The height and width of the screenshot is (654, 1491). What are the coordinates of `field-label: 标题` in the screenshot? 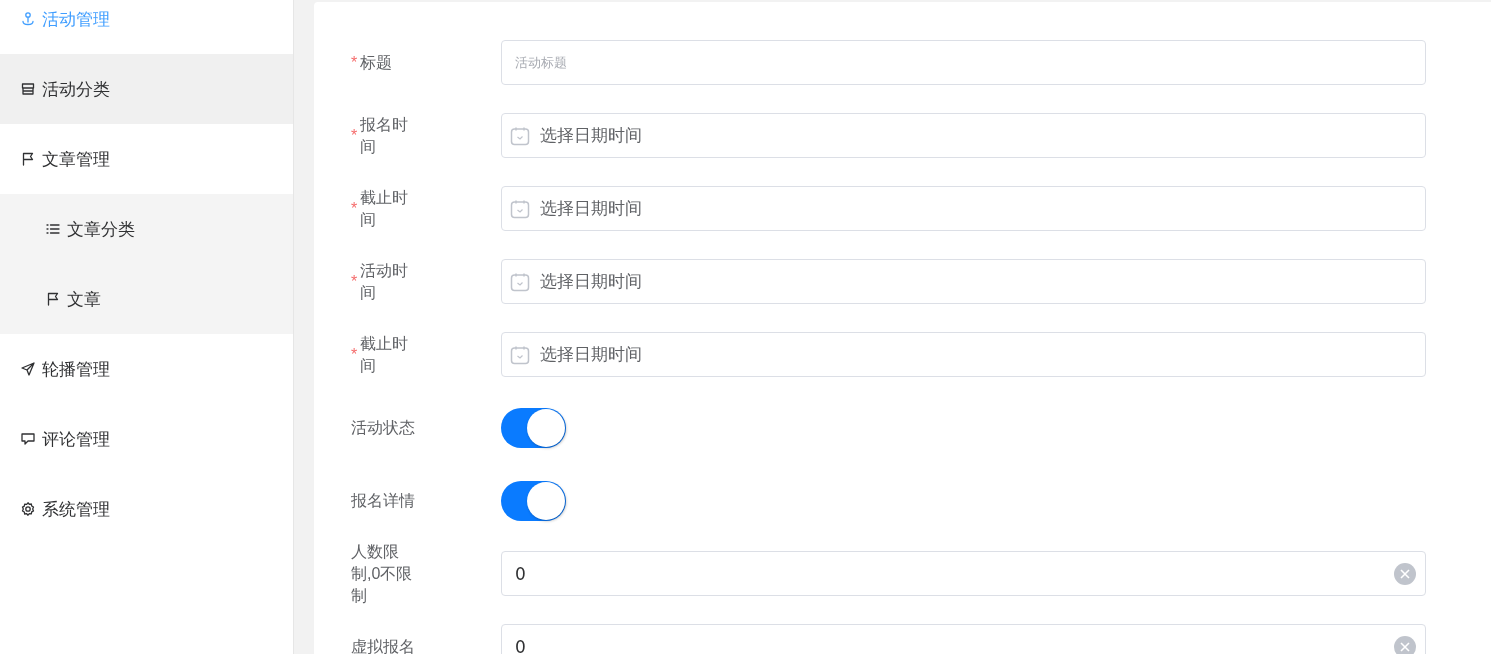 It's located at (376, 62).